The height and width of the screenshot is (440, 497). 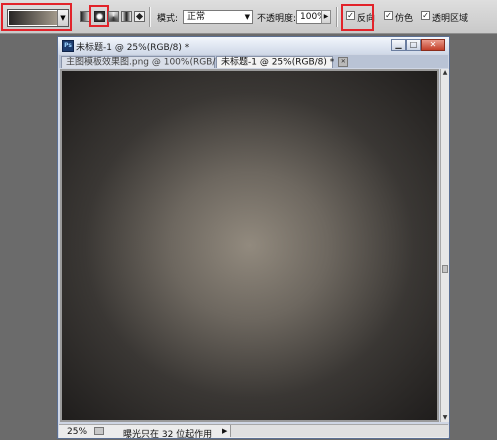 I want to click on dither-label: 仿色, so click(x=404, y=17).